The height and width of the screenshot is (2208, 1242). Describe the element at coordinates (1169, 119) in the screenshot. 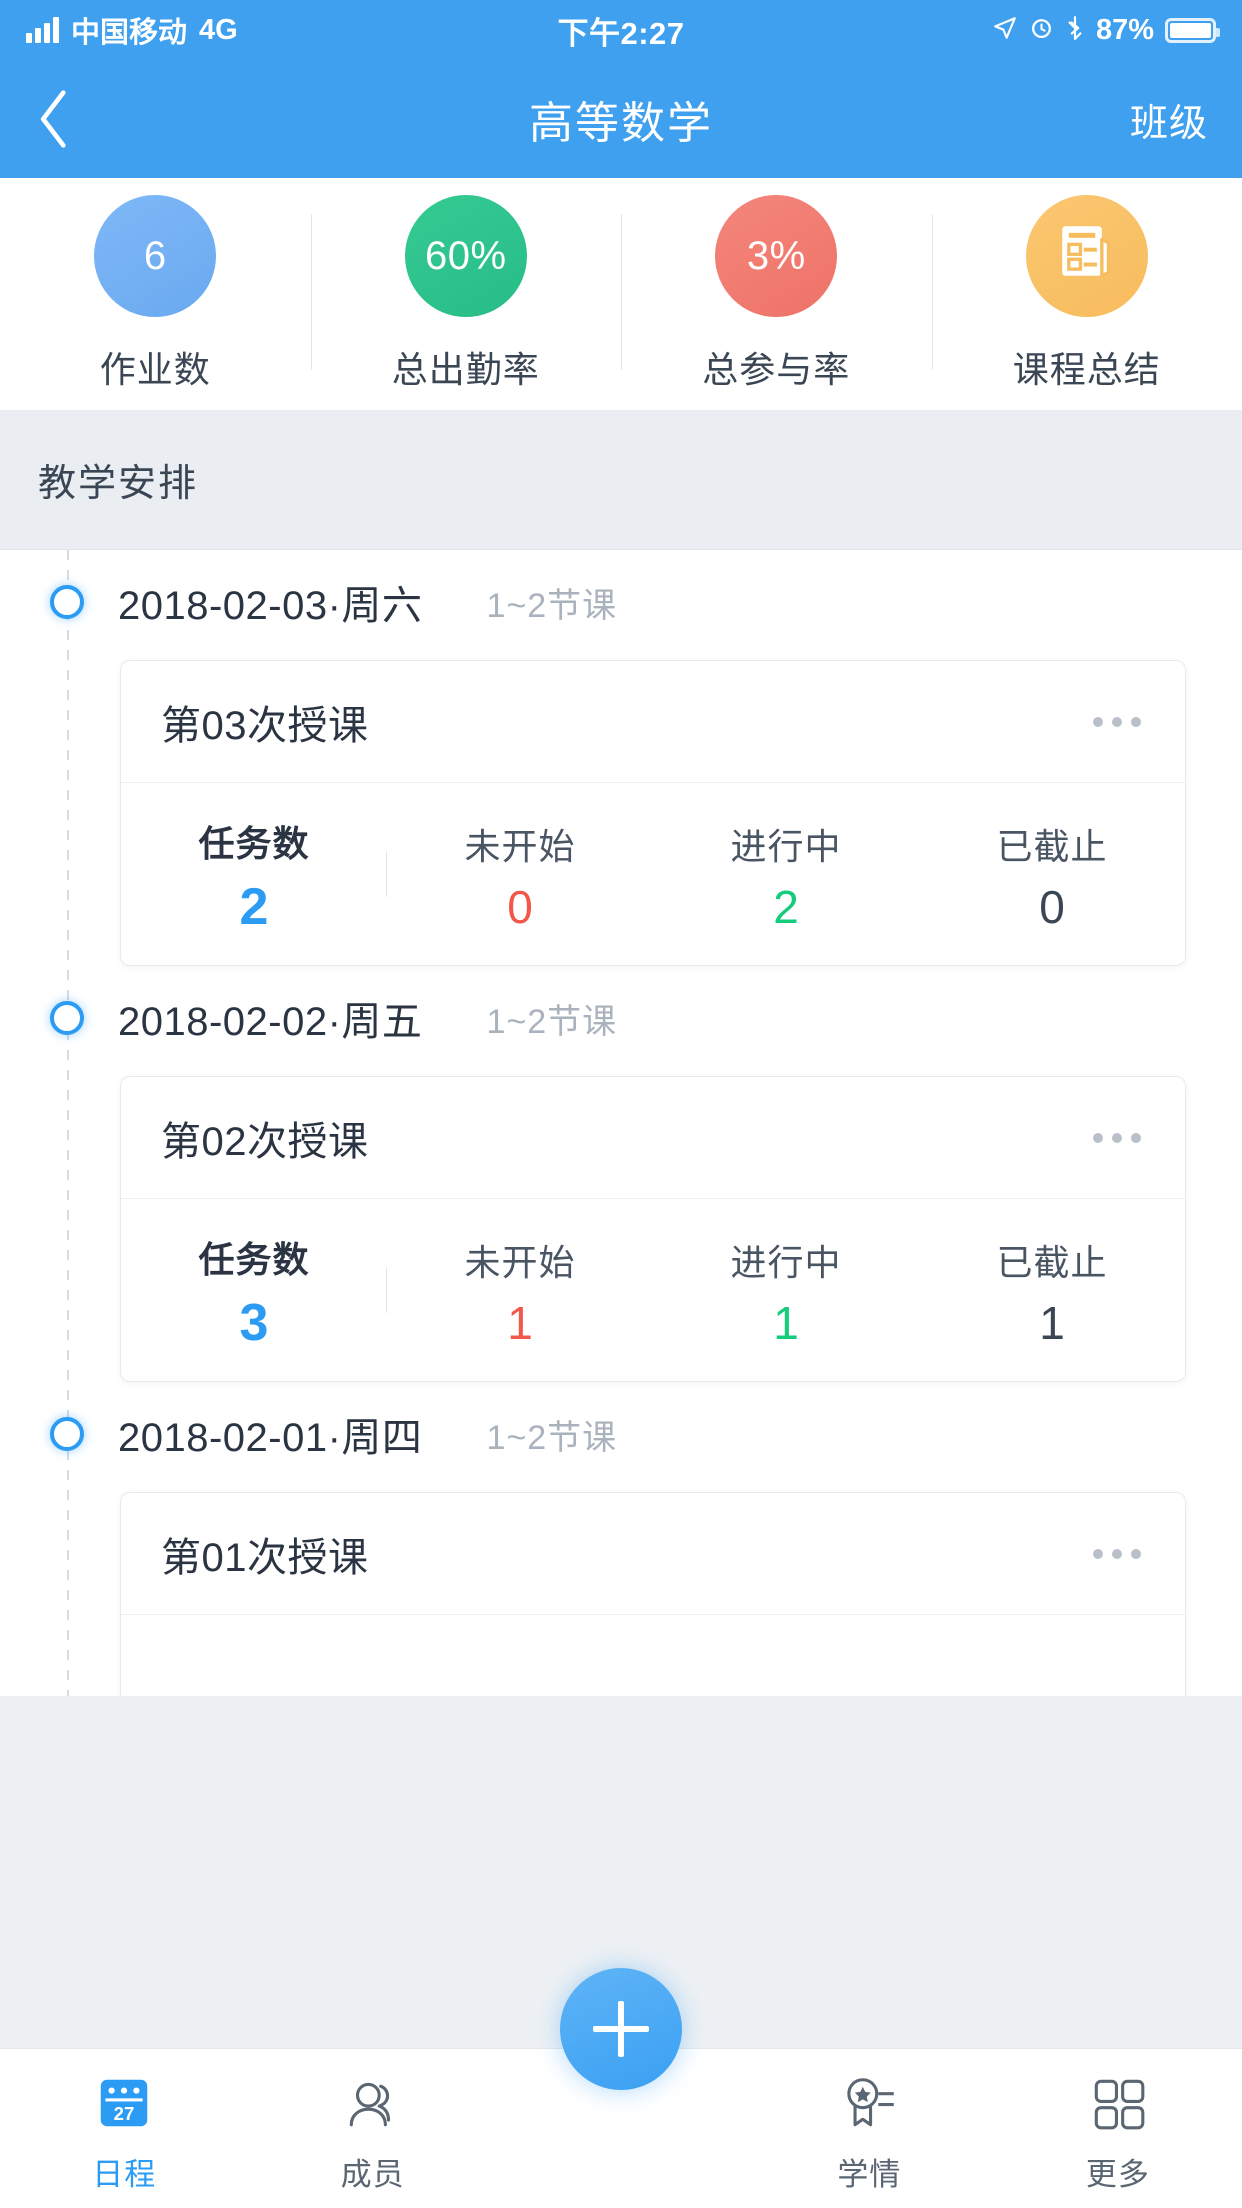

I see `class-button: 班级` at that location.